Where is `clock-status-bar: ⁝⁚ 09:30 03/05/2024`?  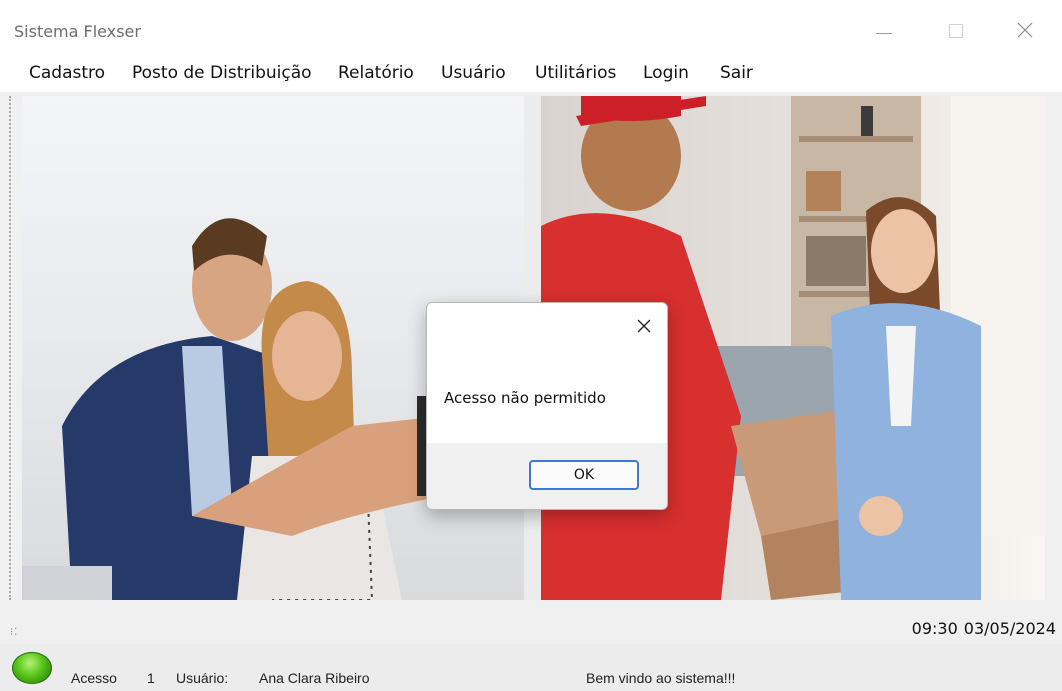
clock-status-bar: ⁝⁚ 09:30 03/05/2024 is located at coordinates (531, 622).